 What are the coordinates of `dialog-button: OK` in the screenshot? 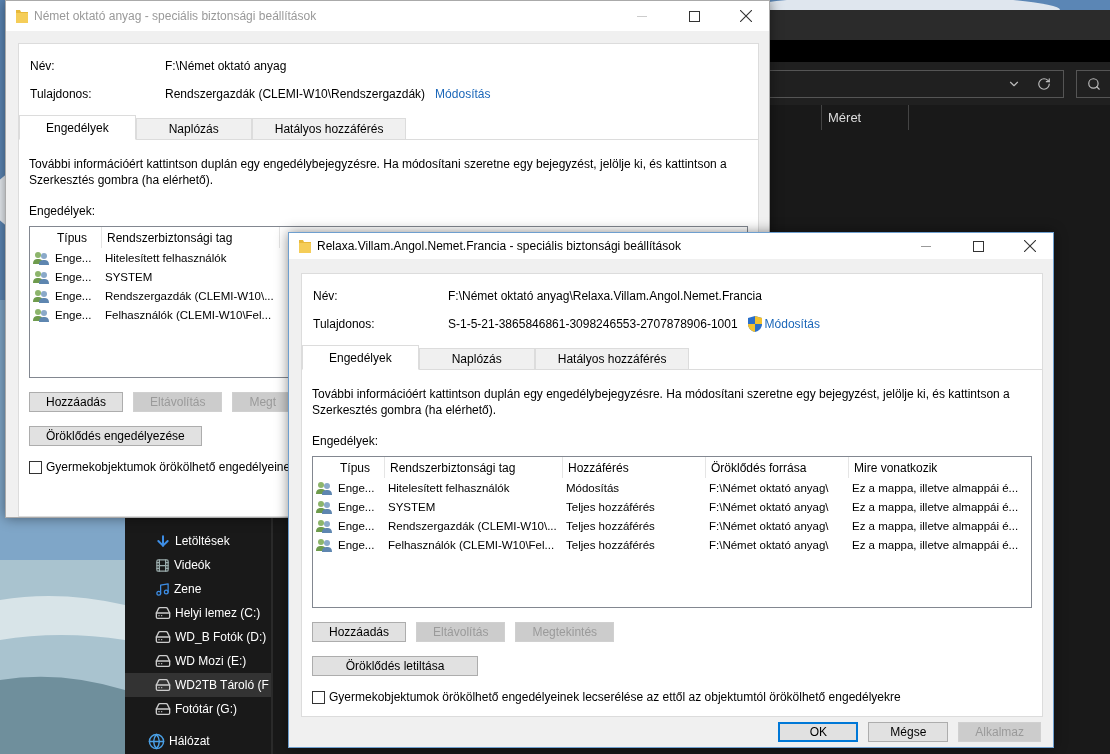 It's located at (818, 732).